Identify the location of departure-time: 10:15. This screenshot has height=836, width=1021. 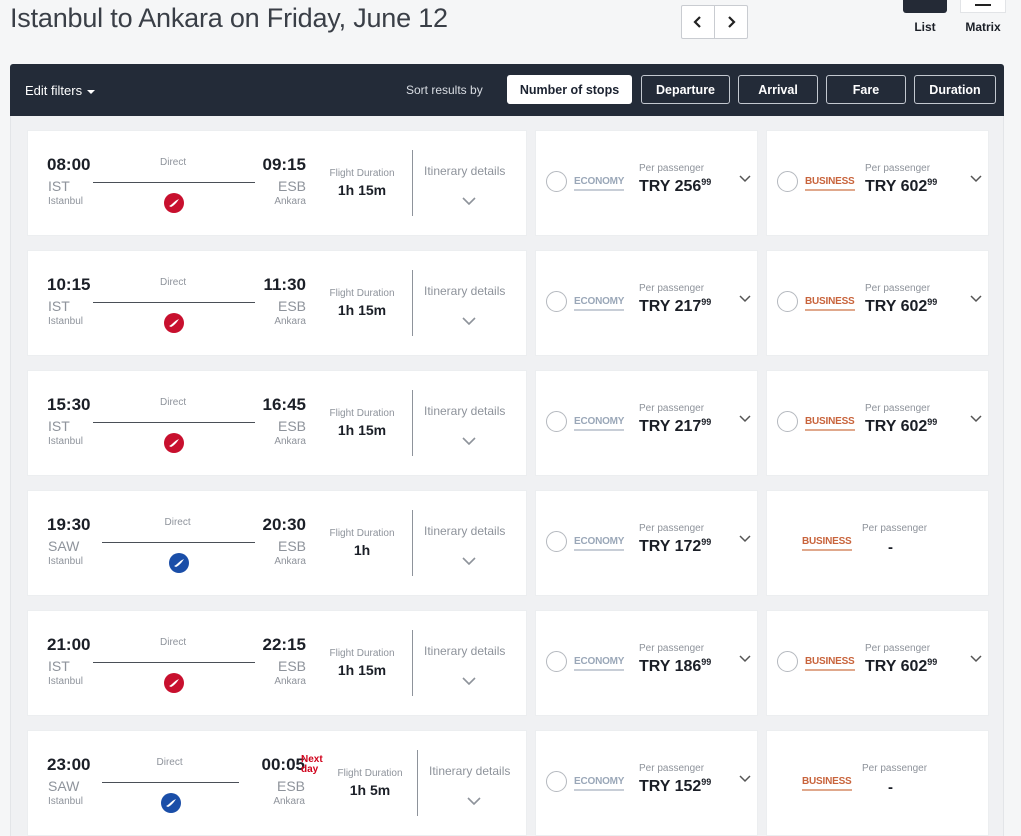
(69, 284).